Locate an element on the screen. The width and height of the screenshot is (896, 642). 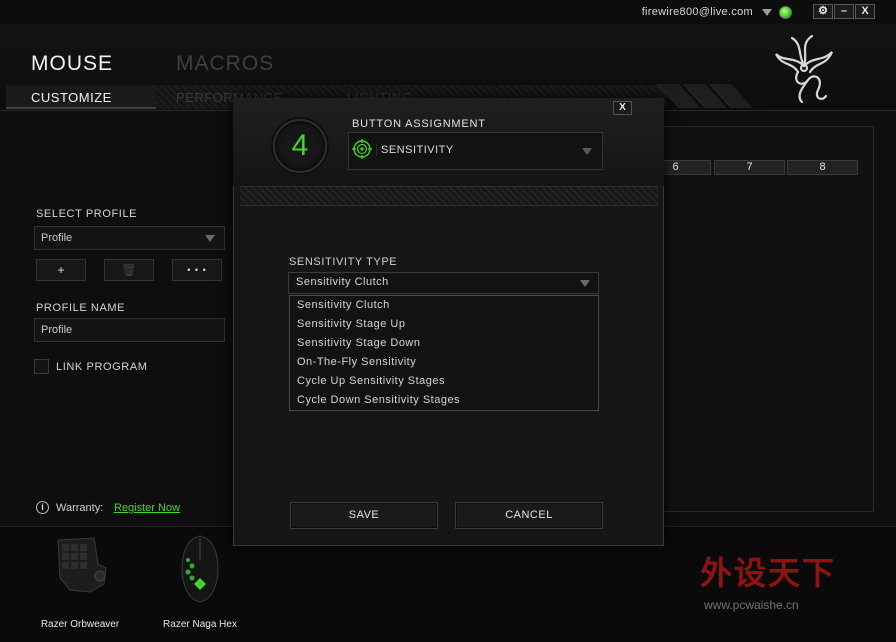
dialog-title: BUTTON ASSIGNMENT is located at coordinates (419, 124).